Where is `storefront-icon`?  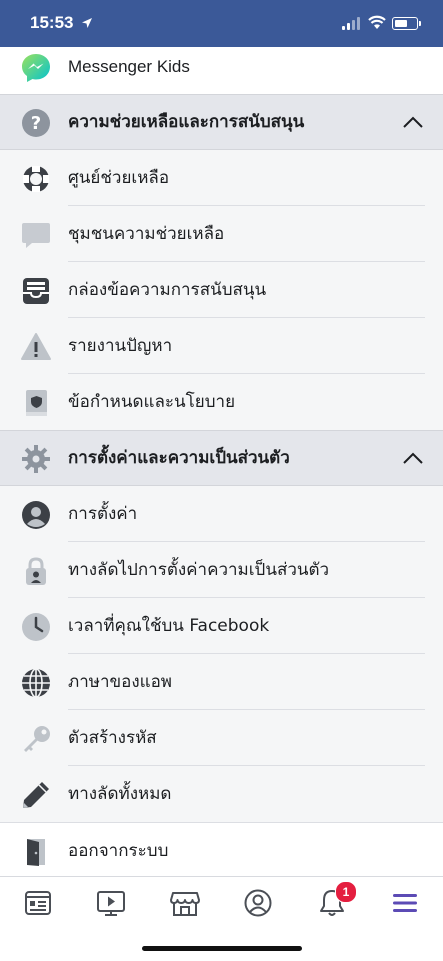 storefront-icon is located at coordinates (185, 904).